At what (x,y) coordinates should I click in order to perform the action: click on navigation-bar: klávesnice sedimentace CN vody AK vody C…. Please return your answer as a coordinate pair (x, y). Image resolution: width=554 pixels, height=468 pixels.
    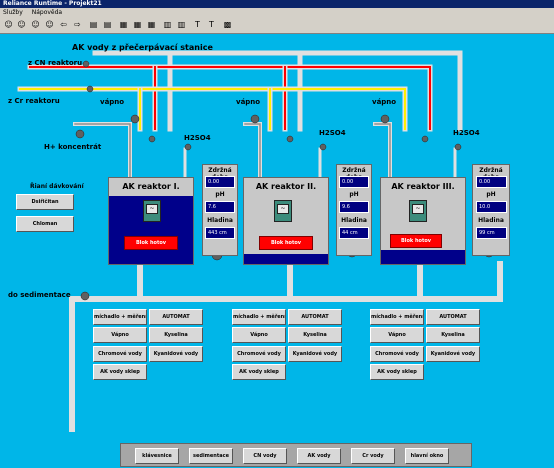
    Looking at the image, I should click on (296, 455).